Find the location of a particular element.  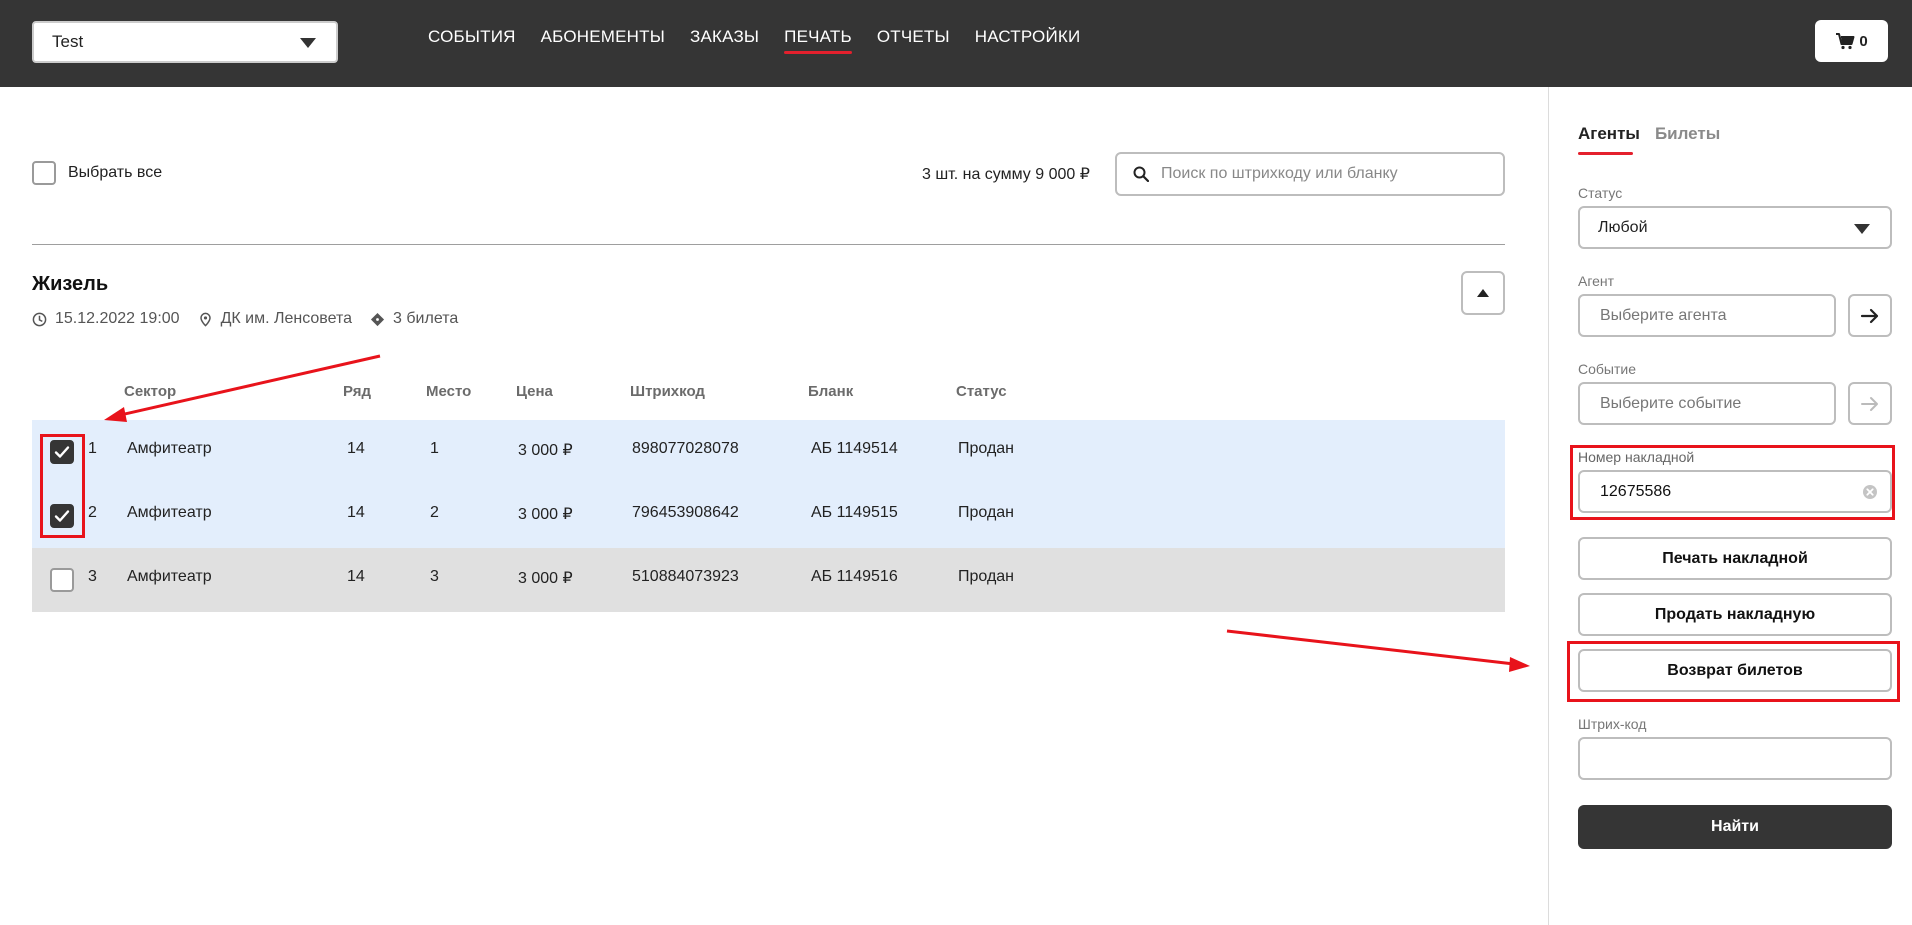

find-button: Найти is located at coordinates (1735, 827).